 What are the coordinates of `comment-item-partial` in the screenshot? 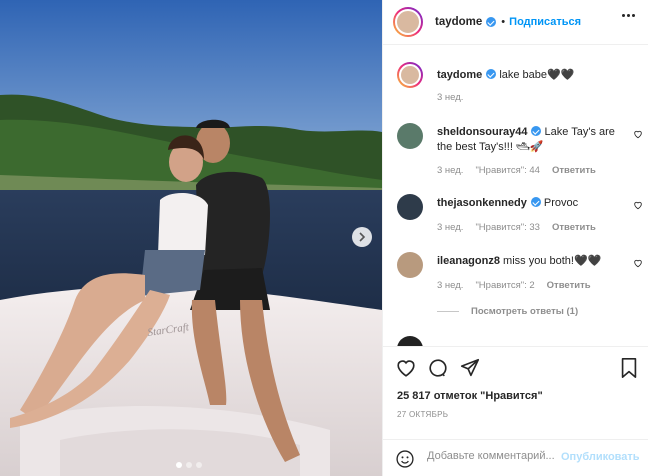 It's located at (518, 341).